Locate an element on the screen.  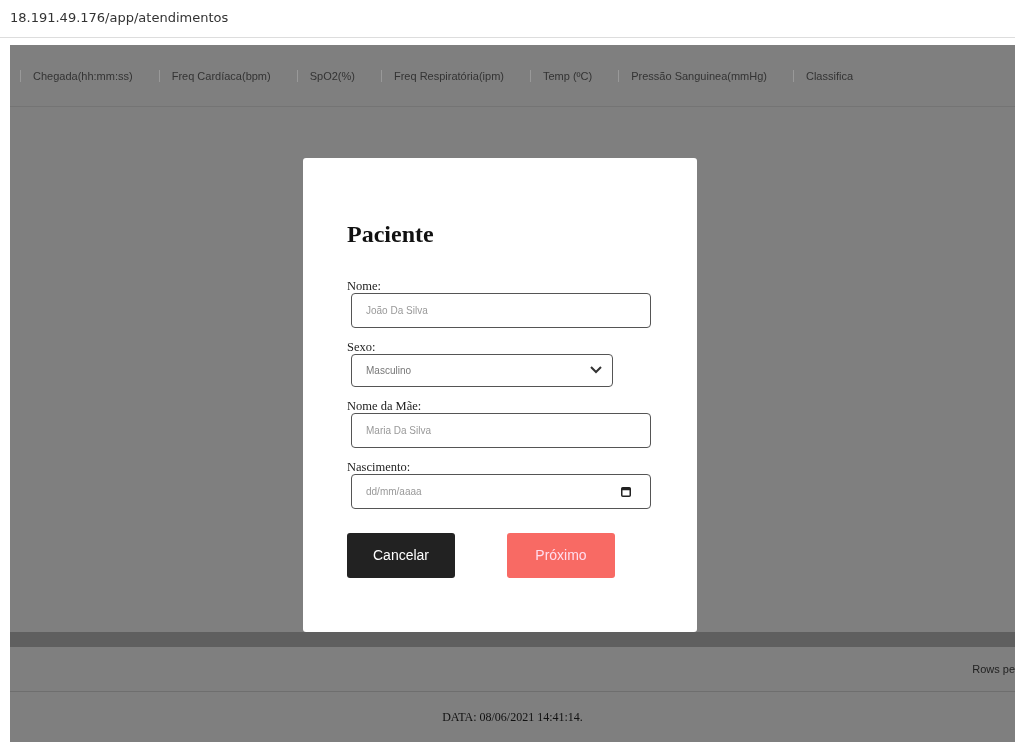
field-label: Nome: is located at coordinates (365, 285).